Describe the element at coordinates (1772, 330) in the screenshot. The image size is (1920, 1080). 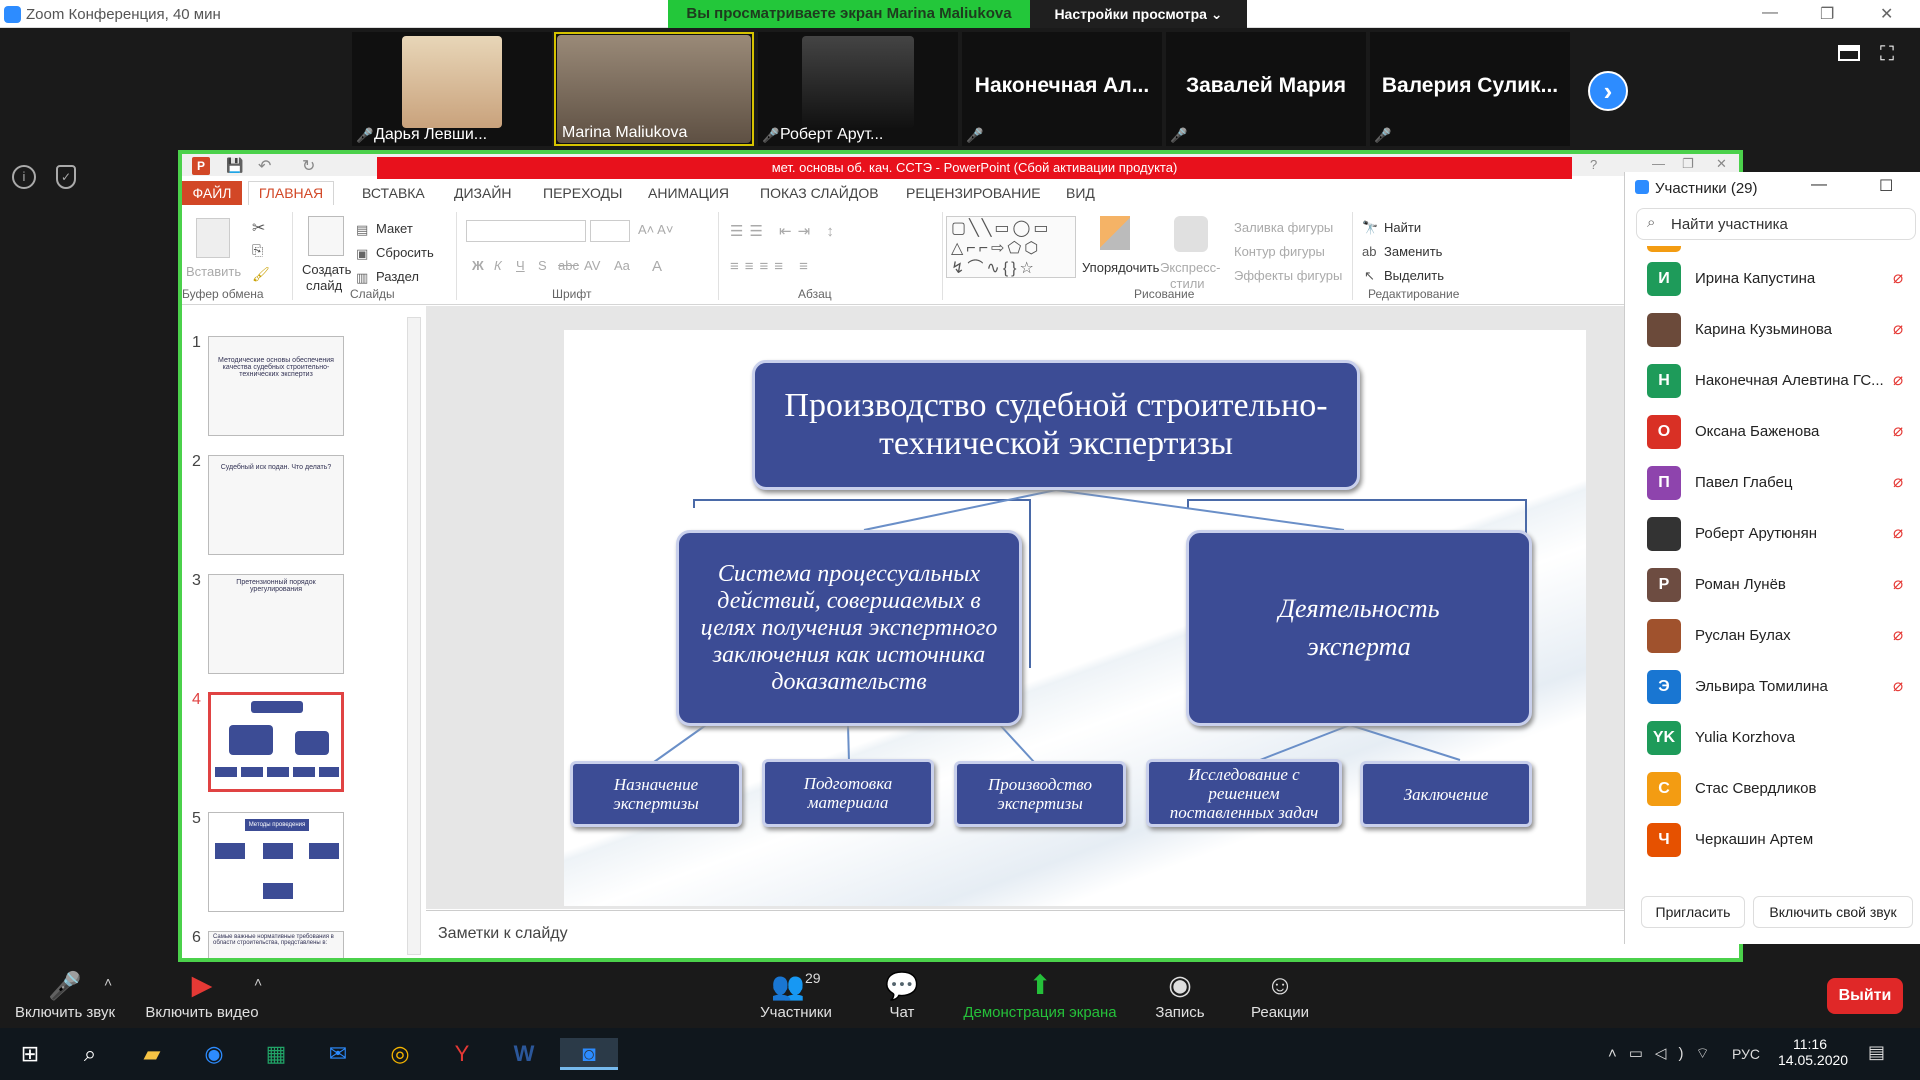
I see `participant-row: Карина Кузьминова ⌀` at that location.